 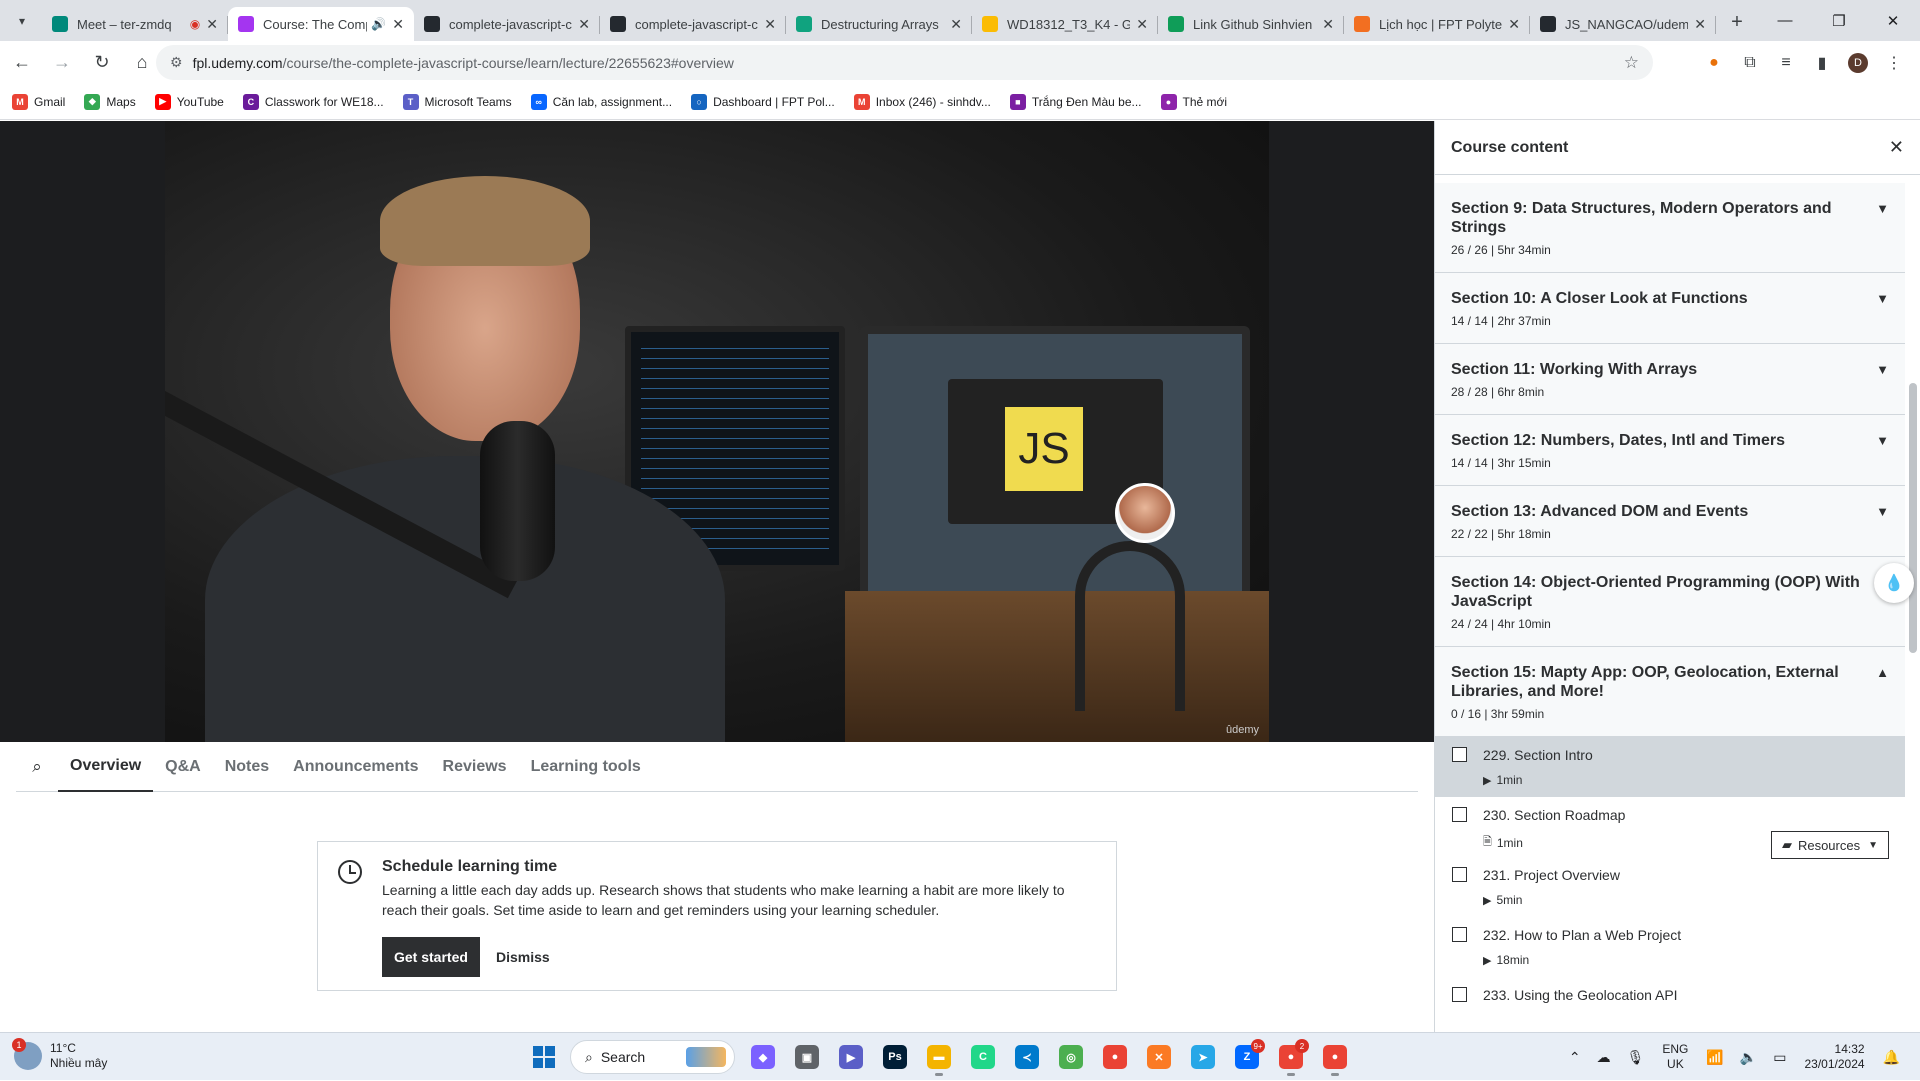 I want to click on bookmark-star-icon: ☆, so click(x=1631, y=63).